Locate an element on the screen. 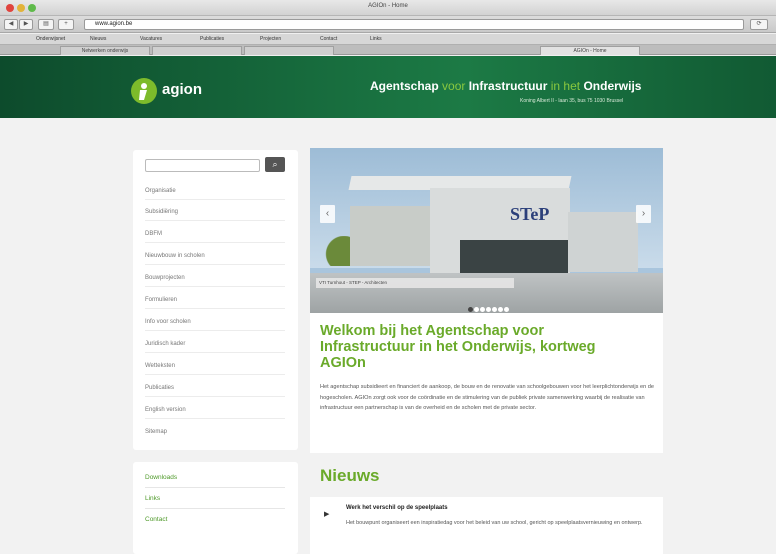 The width and height of the screenshot is (776, 554). window-titlebar: AGIOn - Home is located at coordinates (388, 8).